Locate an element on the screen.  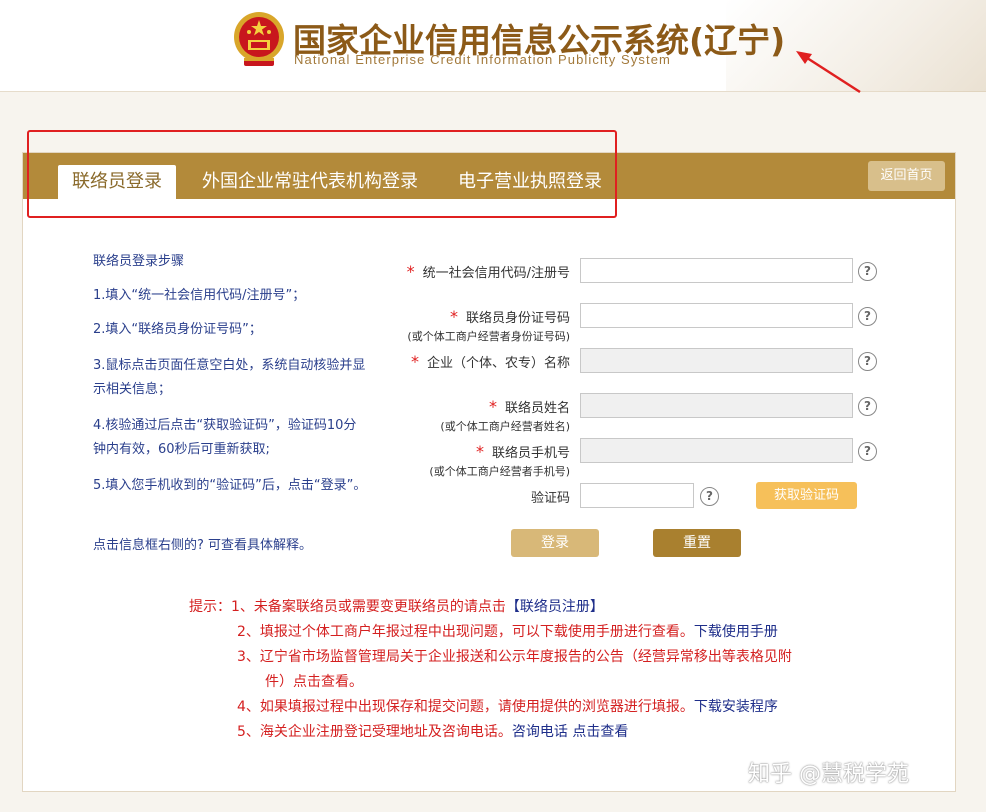
step-item: 2.填入“联络员身份证号码”； is located at coordinates (177, 329).